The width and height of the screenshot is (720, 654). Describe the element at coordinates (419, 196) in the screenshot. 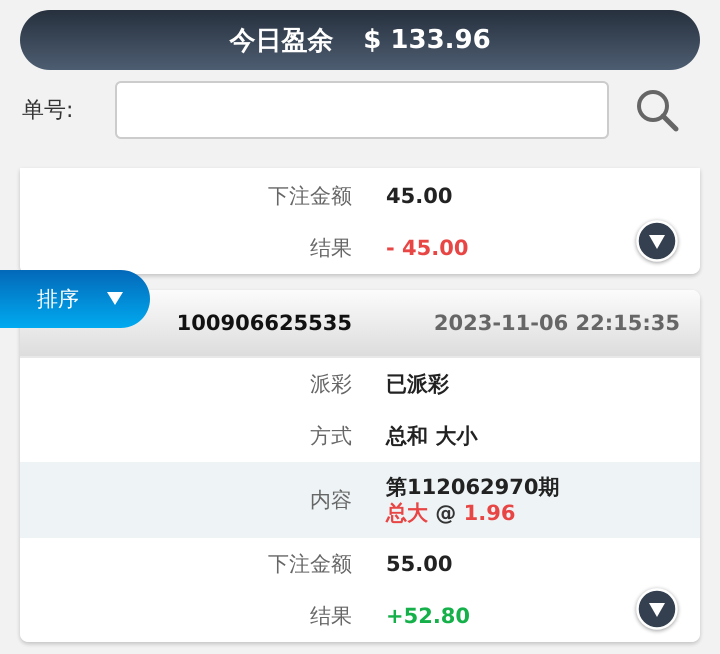

I see `field-value: 45.00` at that location.